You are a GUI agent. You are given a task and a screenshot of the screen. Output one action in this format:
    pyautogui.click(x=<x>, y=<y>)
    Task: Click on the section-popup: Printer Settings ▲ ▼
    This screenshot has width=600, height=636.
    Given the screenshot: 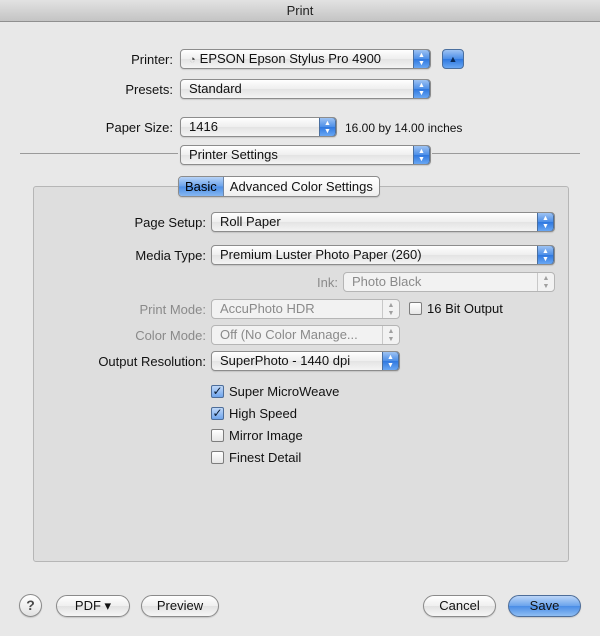 What is the action you would take?
    pyautogui.click(x=305, y=155)
    